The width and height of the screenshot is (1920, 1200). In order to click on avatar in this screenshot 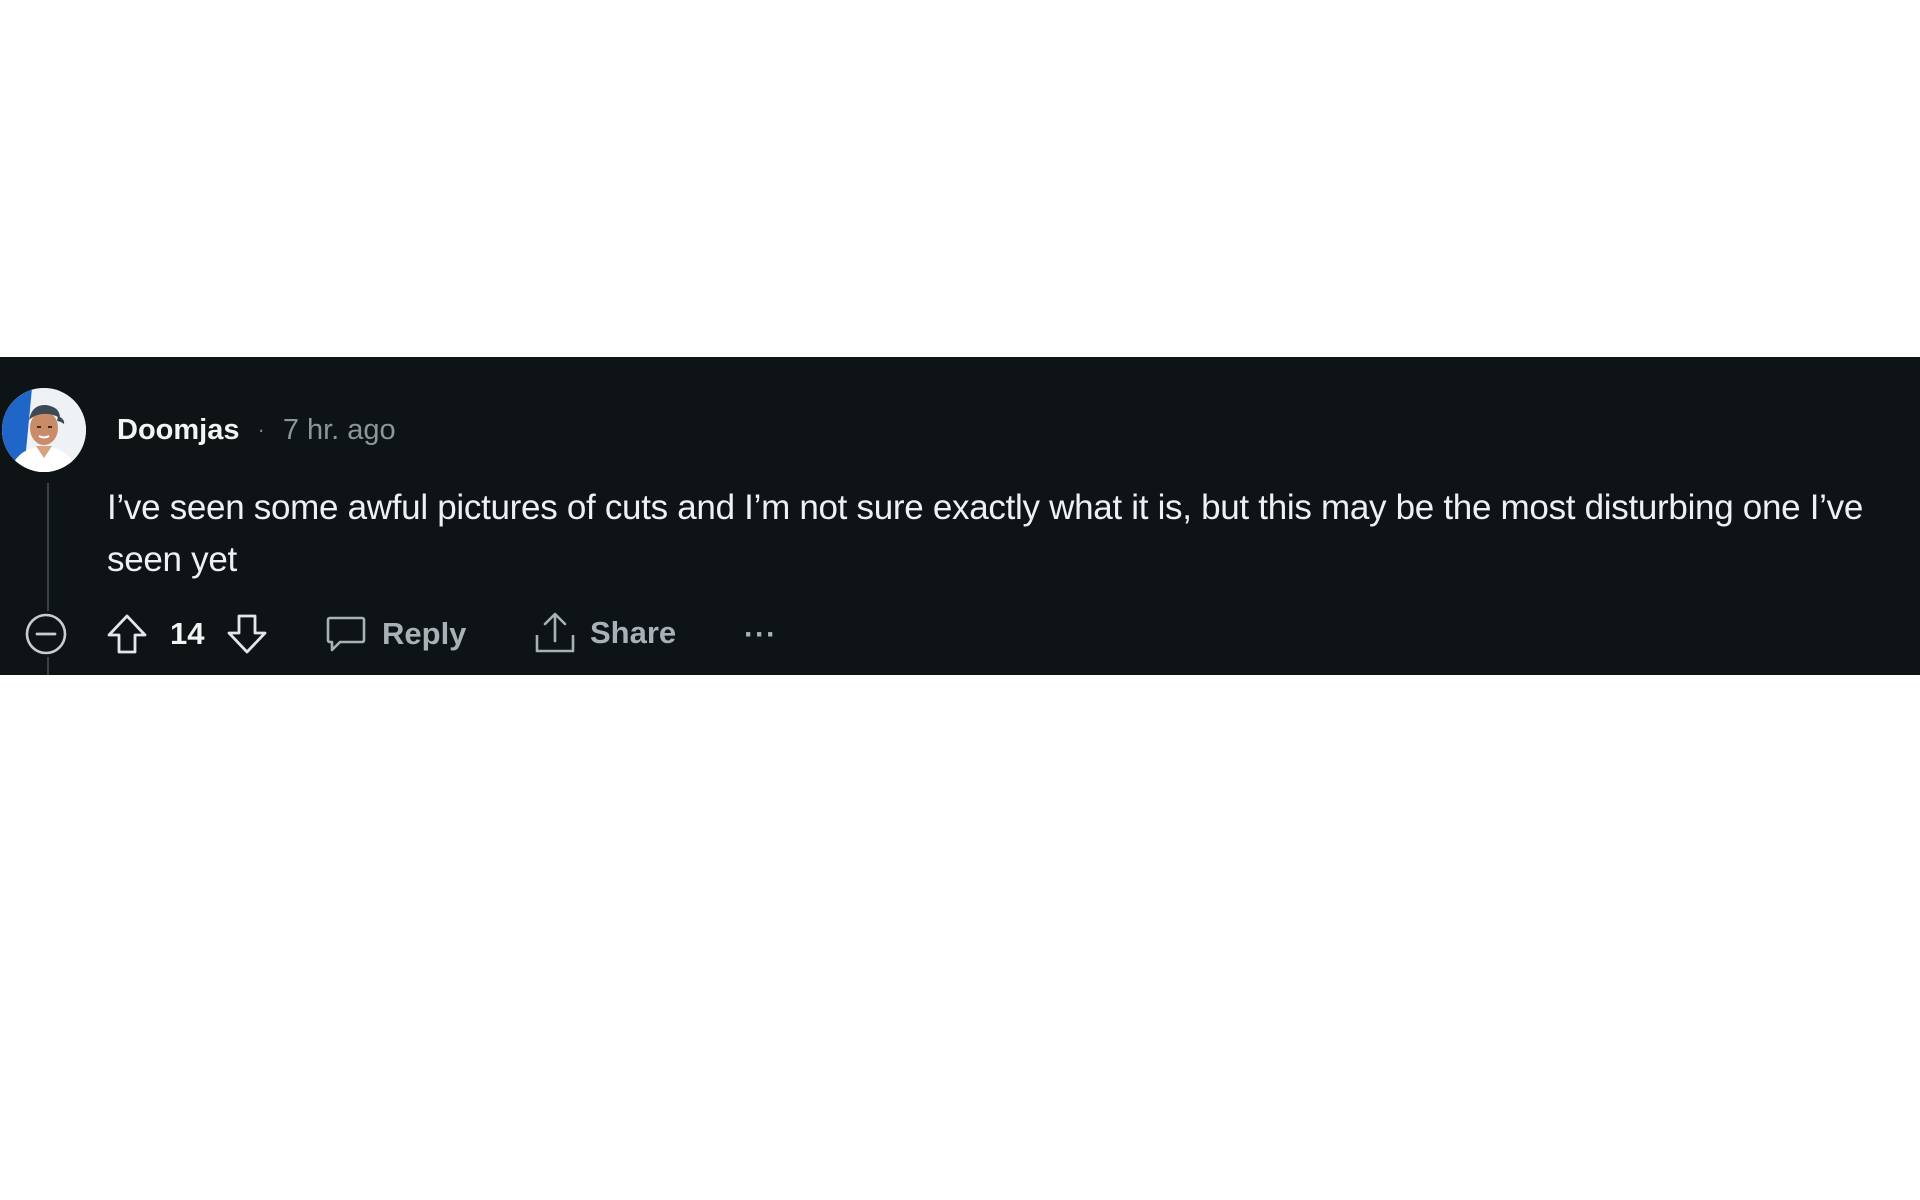, I will do `click(44, 430)`.